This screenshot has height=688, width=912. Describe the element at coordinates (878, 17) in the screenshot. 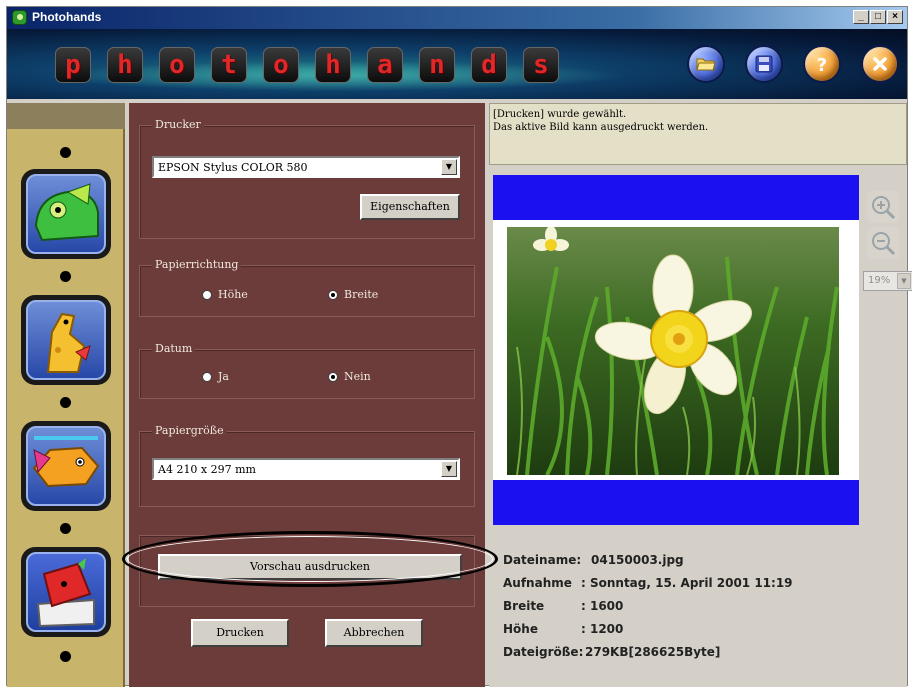

I see `maximize-button: □` at that location.